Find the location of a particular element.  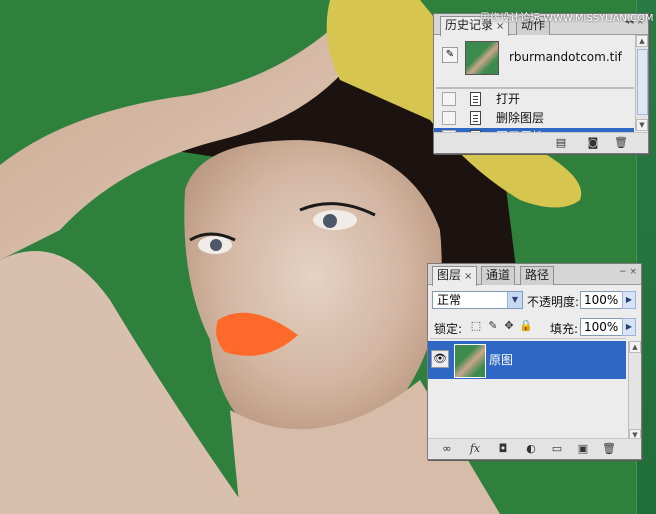

tab-channels: 通道 is located at coordinates (498, 275).